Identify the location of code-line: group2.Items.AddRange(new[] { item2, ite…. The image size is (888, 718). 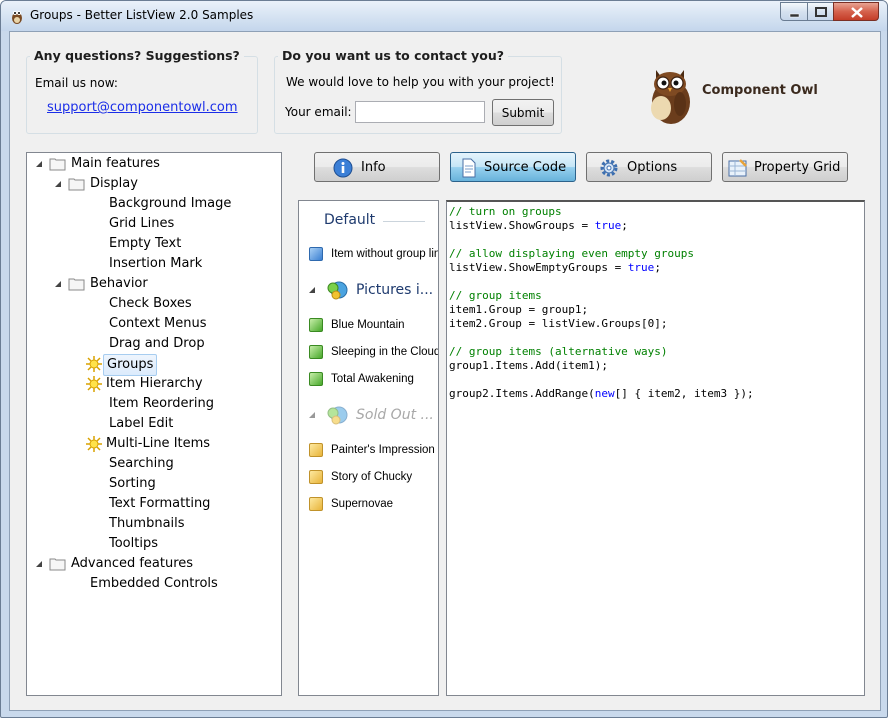
(601, 393).